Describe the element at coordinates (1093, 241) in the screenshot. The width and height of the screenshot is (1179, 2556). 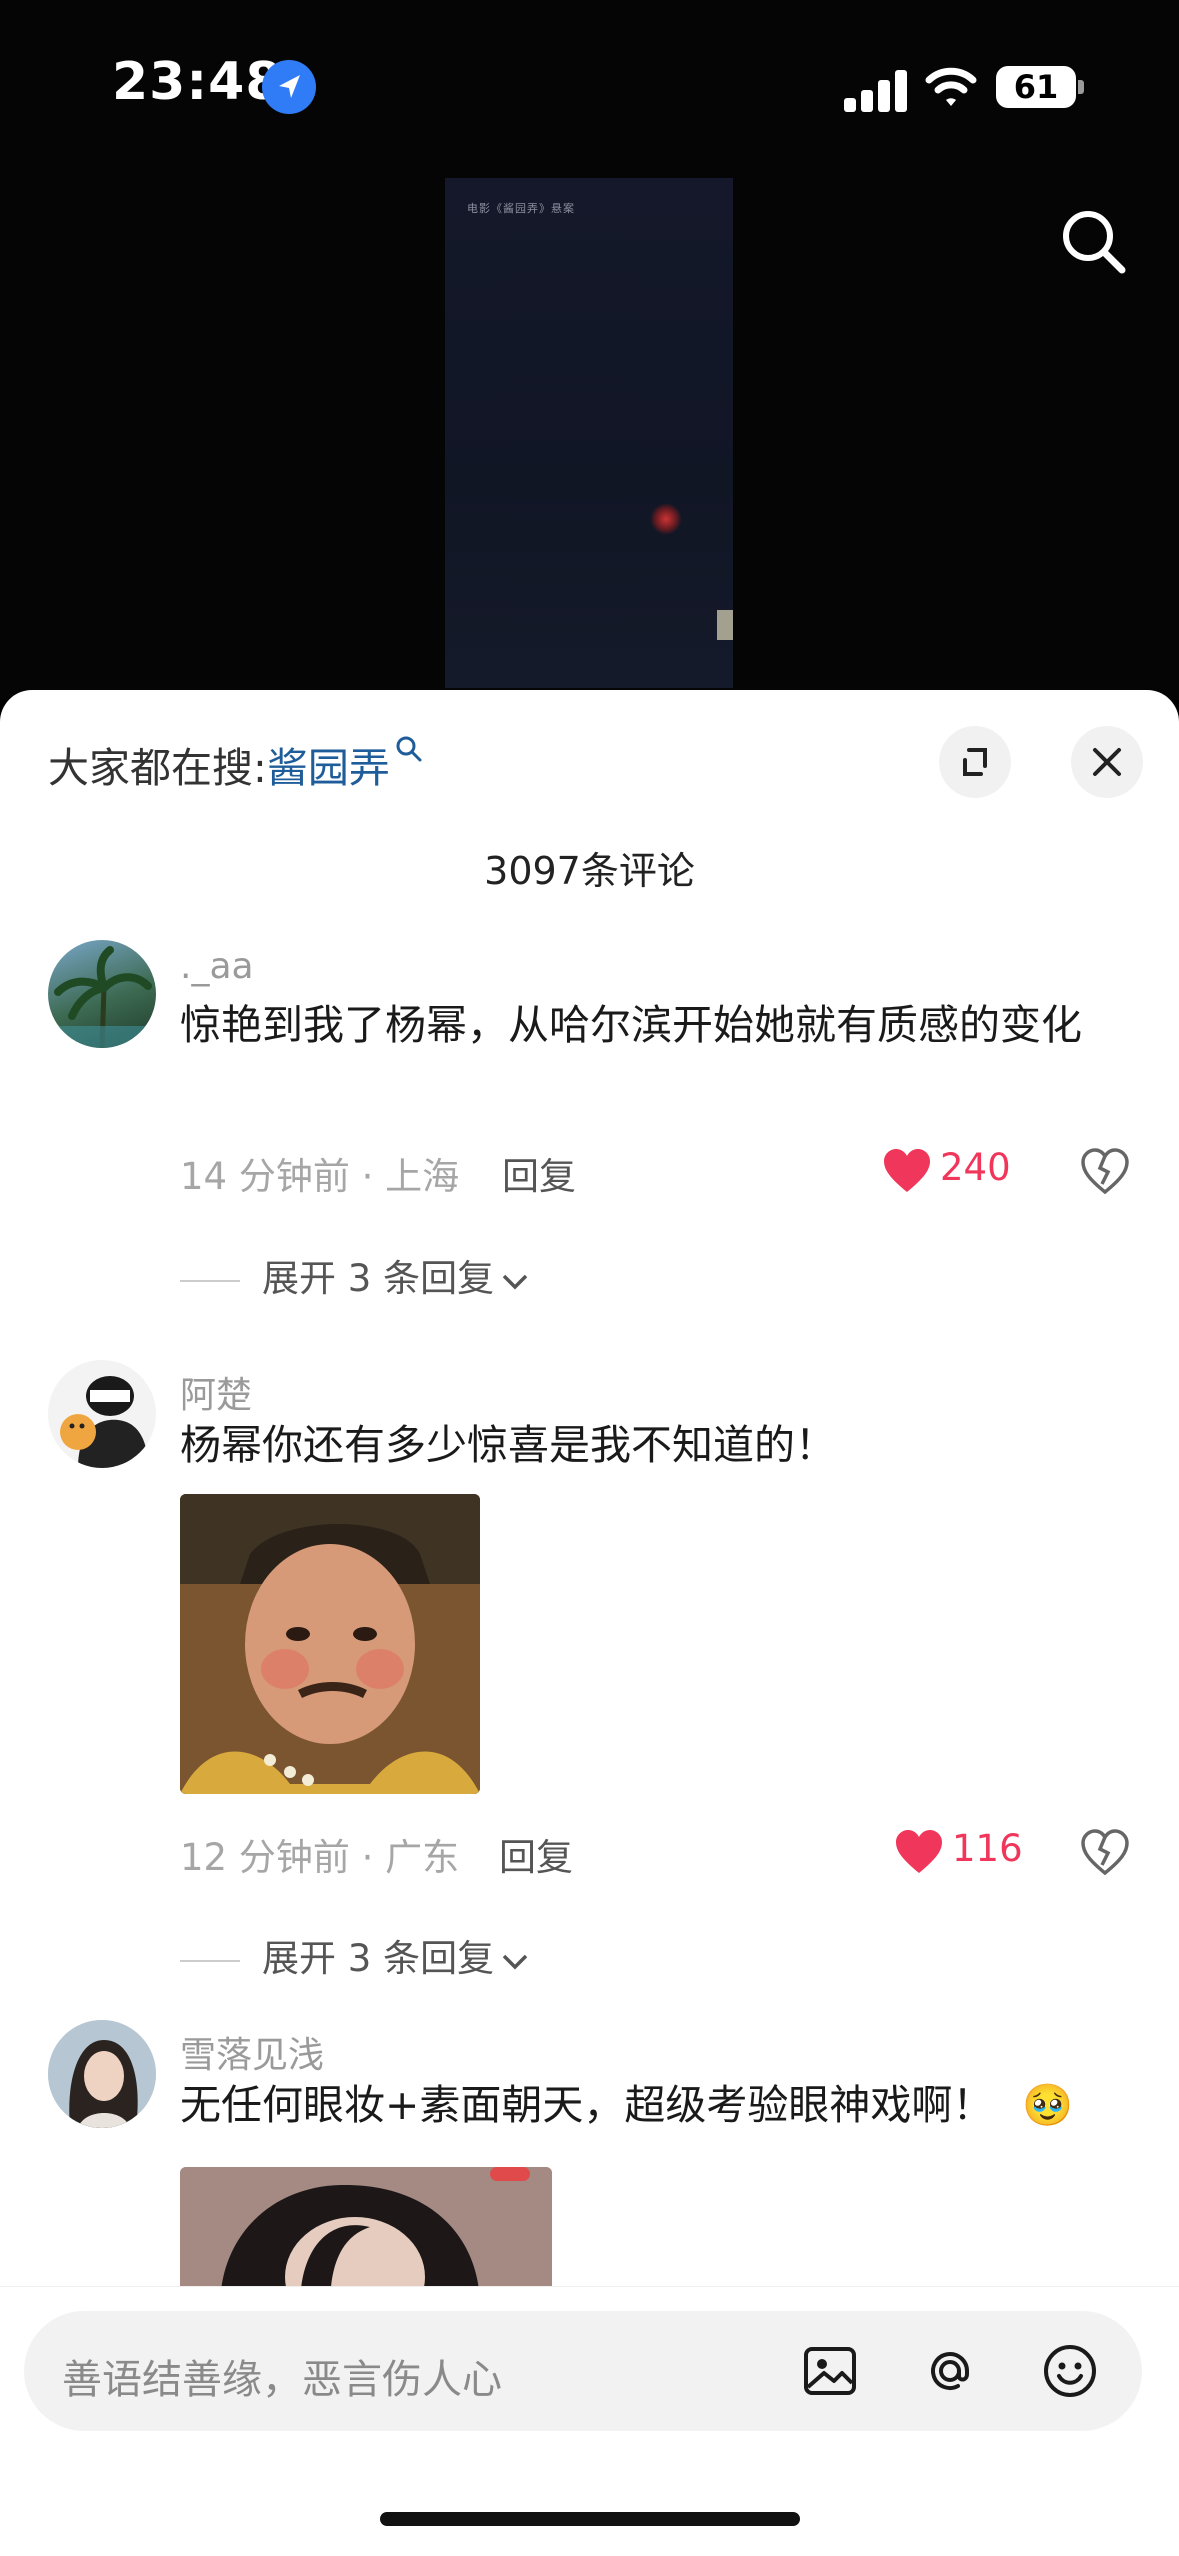
I see `search-icon` at that location.